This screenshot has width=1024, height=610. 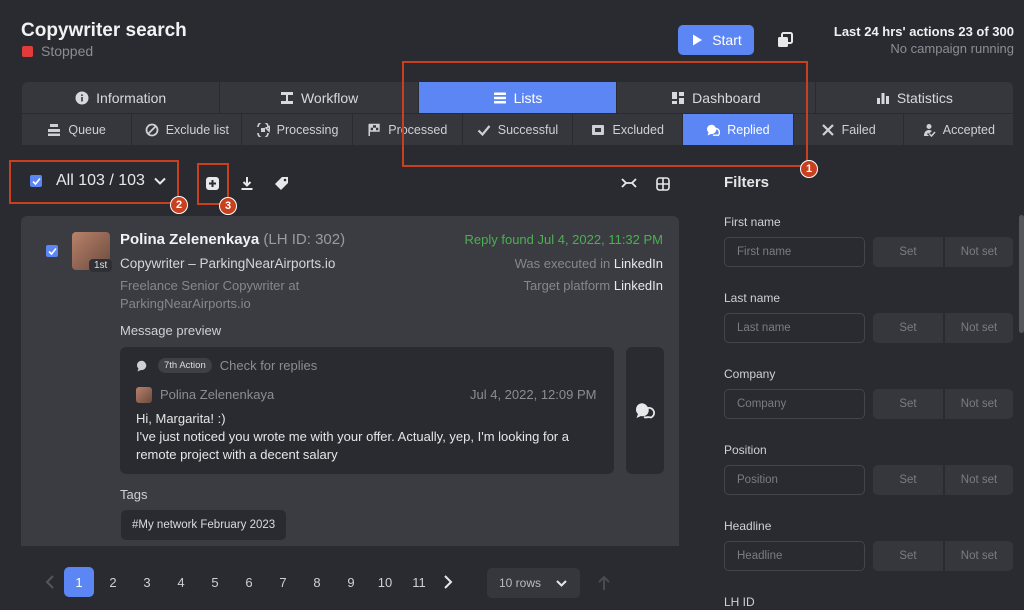 What do you see at coordinates (419, 582) in the screenshot?
I see `page-button: 11` at bounding box center [419, 582].